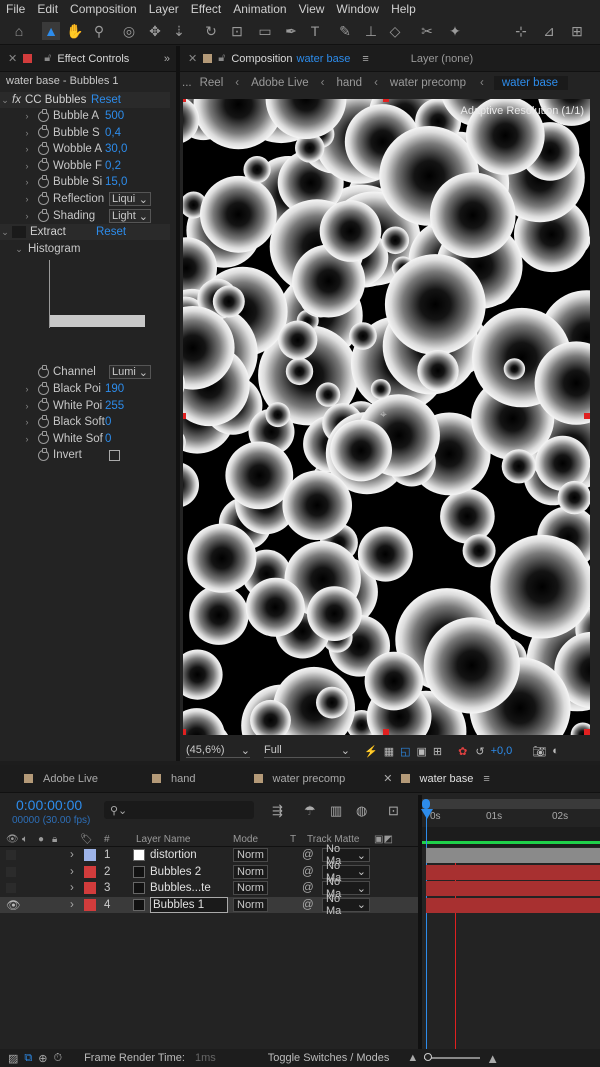 The width and height of the screenshot is (600, 1067). What do you see at coordinates (521, 31) in the screenshot?
I see `snap-icon: ⊹` at bounding box center [521, 31].